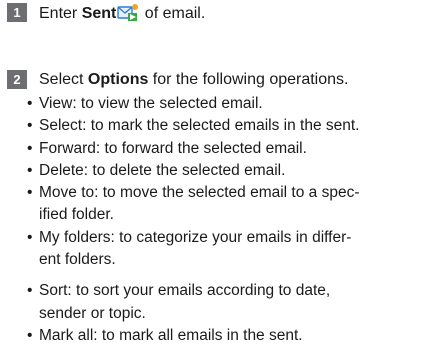 The height and width of the screenshot is (361, 446). What do you see at coordinates (77, 260) in the screenshot?
I see `list-item-text-continued: ent folders.` at bounding box center [77, 260].